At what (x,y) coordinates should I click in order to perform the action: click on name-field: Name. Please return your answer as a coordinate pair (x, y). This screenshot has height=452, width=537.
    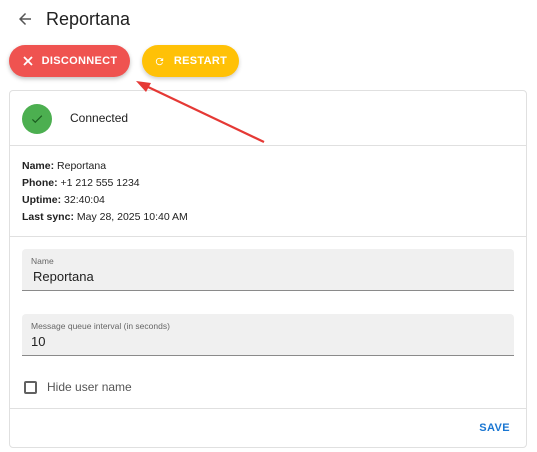
    Looking at the image, I should click on (268, 270).